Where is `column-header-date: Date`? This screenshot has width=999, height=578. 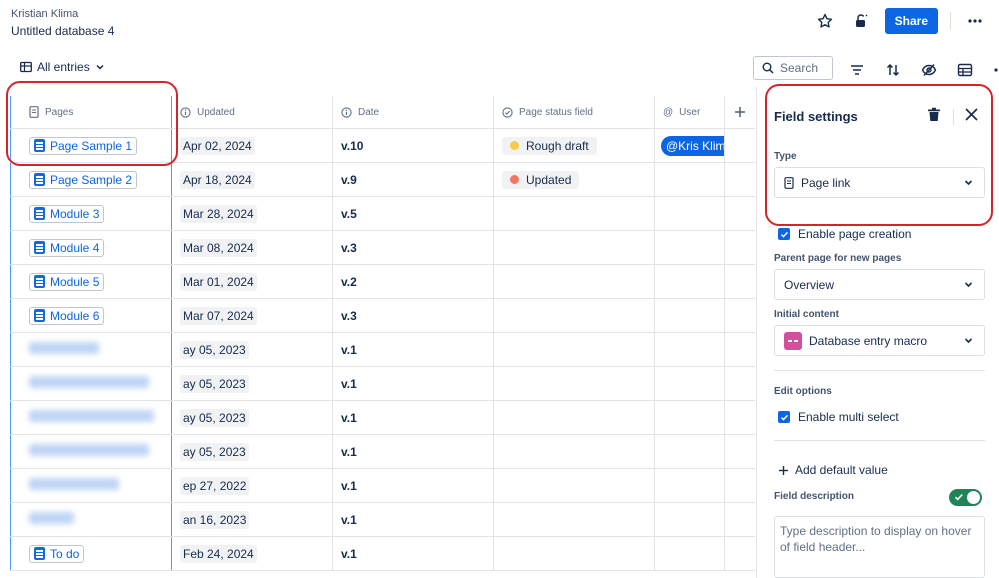 column-header-date: Date is located at coordinates (413, 112).